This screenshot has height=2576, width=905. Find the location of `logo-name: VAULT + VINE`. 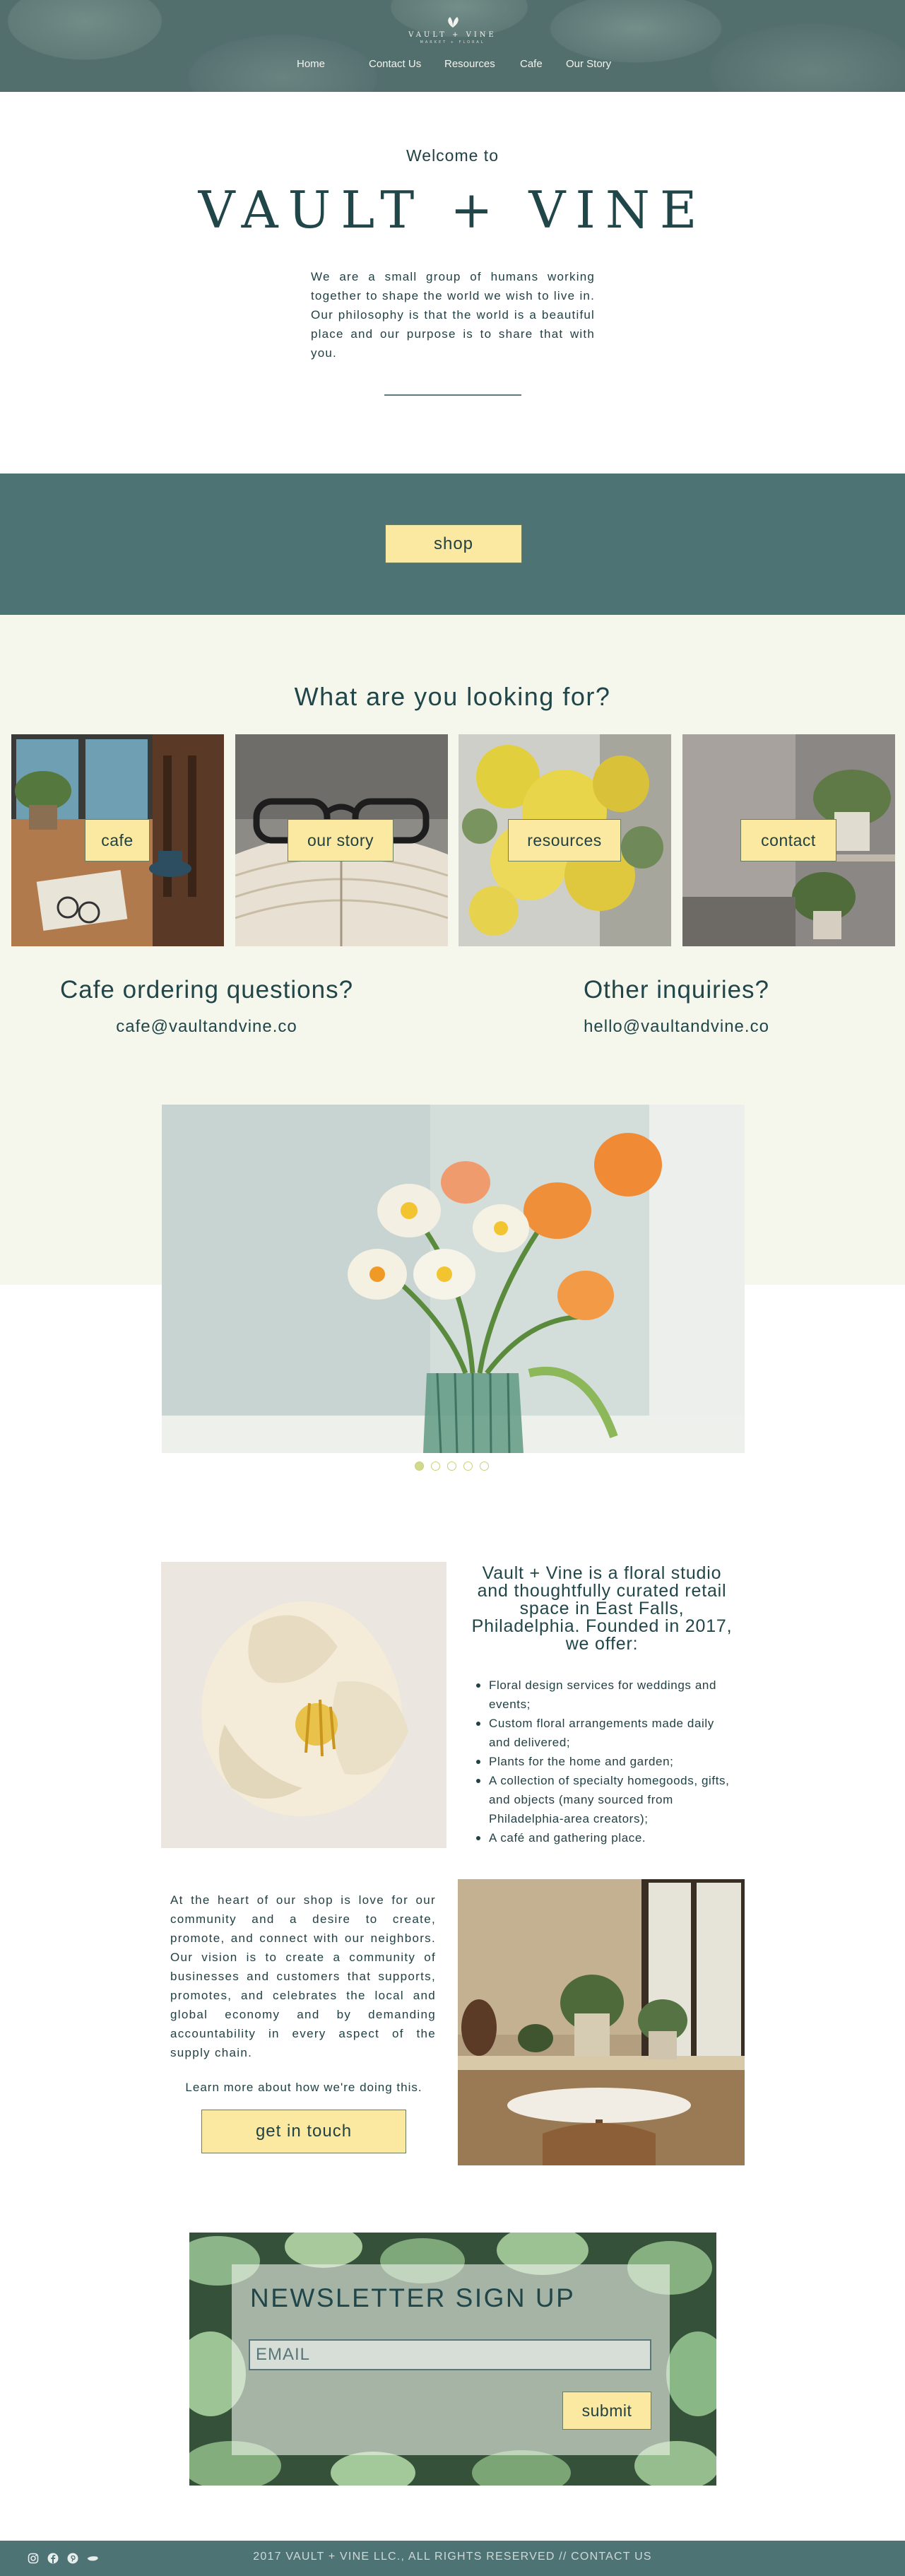

logo-name: VAULT + VINE is located at coordinates (452, 35).